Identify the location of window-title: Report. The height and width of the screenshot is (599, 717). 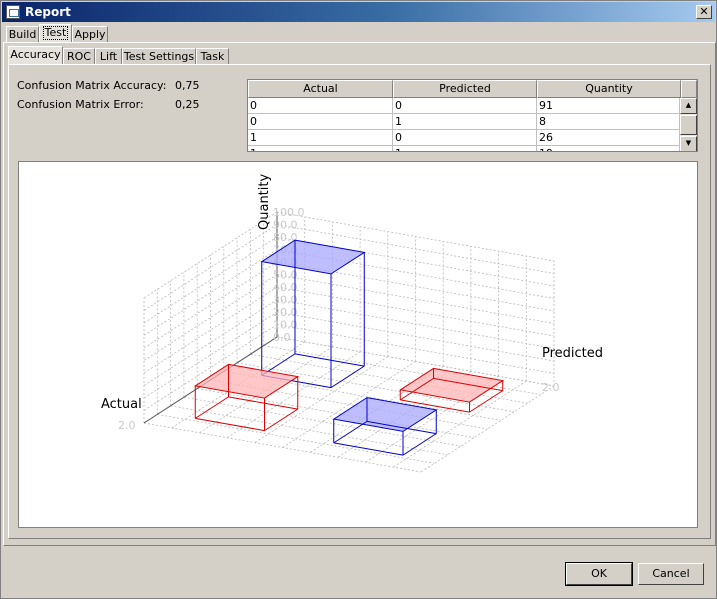
(48, 12).